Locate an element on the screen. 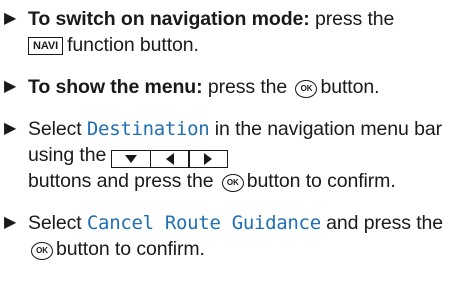 This screenshot has width=462, height=283. step-text: To show the menu: press the OK button. is located at coordinates (204, 87).